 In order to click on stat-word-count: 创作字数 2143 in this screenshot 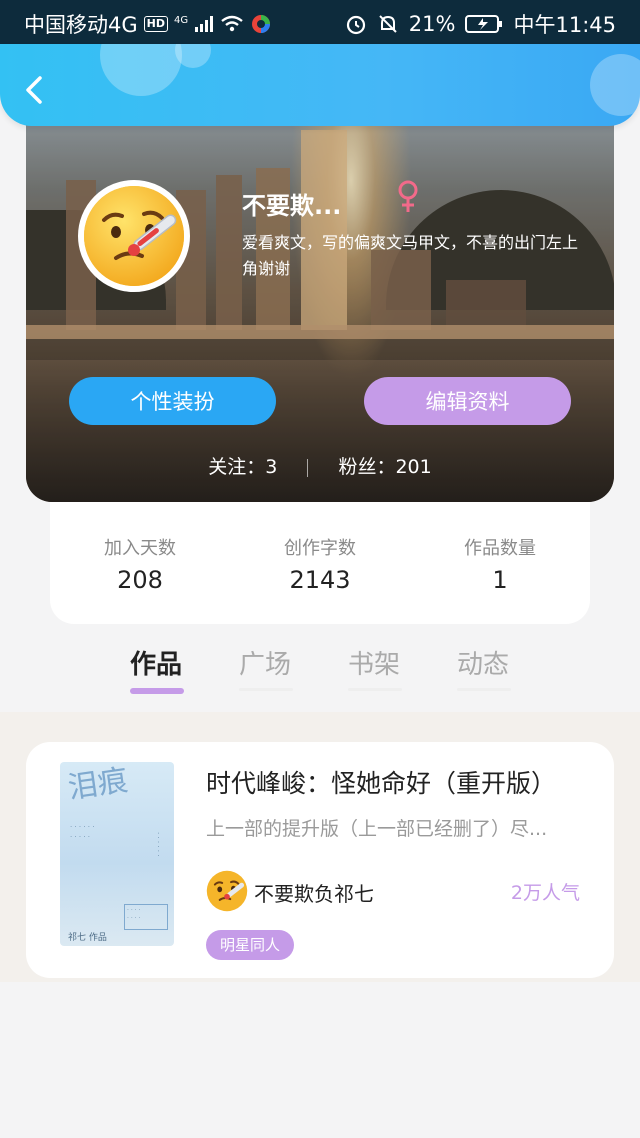, I will do `click(320, 564)`.